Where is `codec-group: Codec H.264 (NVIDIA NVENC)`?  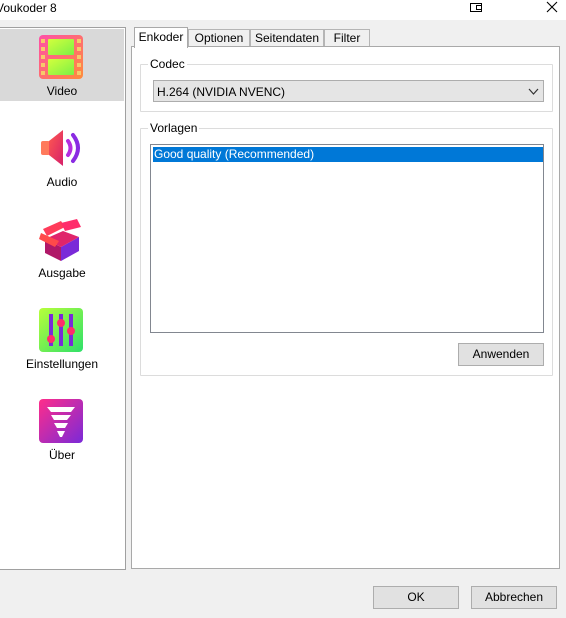 codec-group: Codec H.264 (NVIDIA NVENC) is located at coordinates (346, 84).